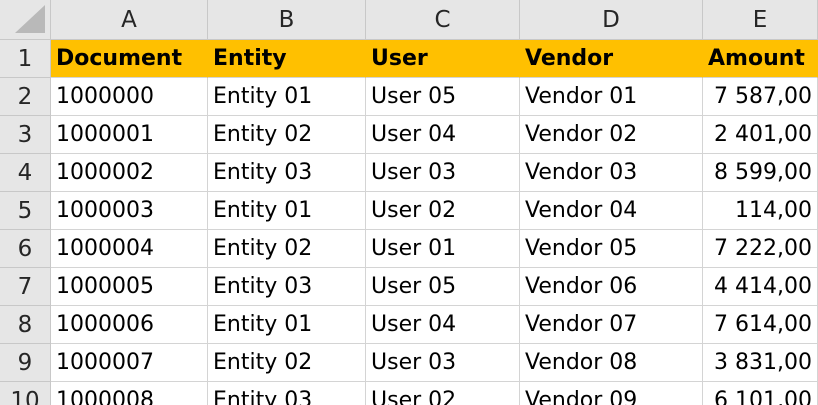  What do you see at coordinates (25, 287) in the screenshot?
I see `row-header: 7` at bounding box center [25, 287].